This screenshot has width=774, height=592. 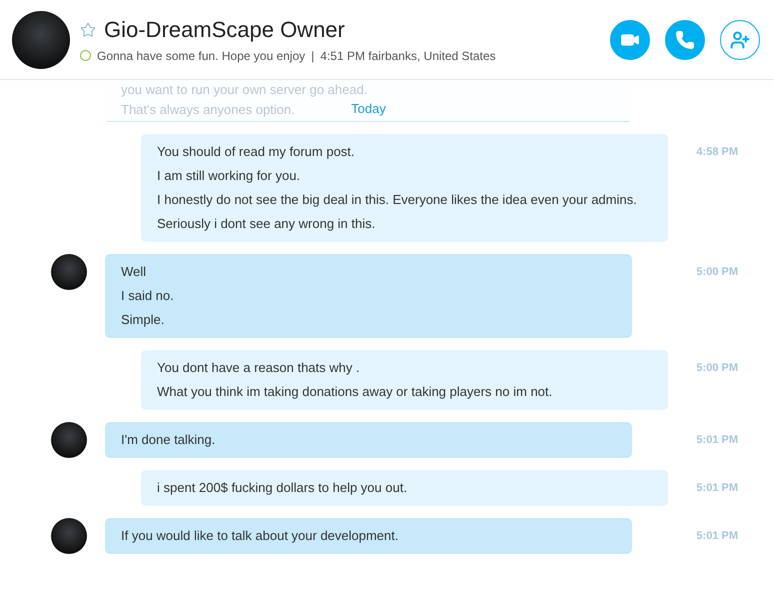 I want to click on contact-name: Gio-DreamScape Owner, so click(x=224, y=29).